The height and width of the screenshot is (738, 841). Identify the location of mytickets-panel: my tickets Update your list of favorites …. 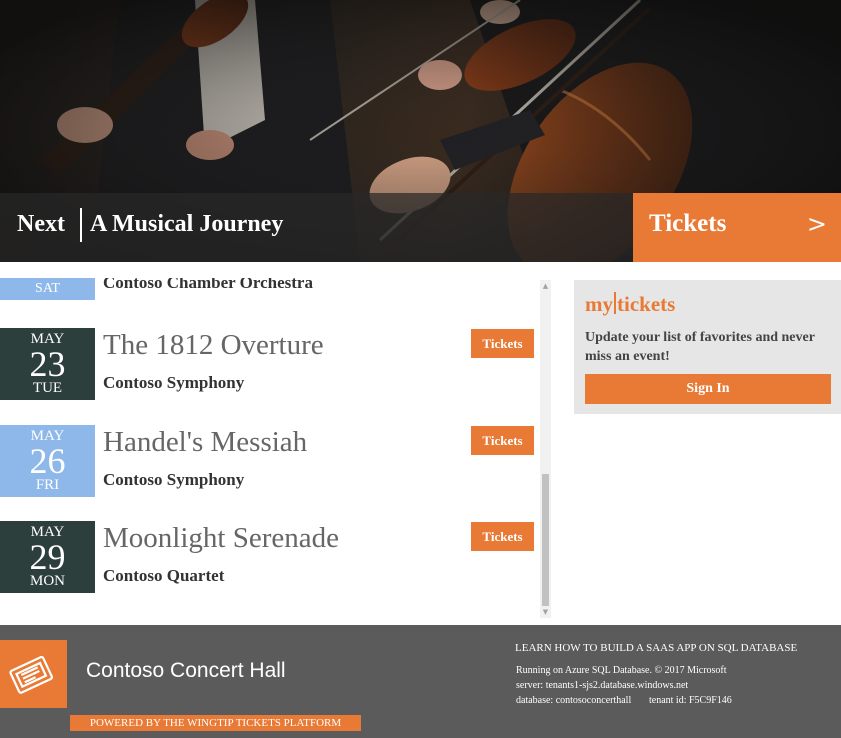
(707, 347).